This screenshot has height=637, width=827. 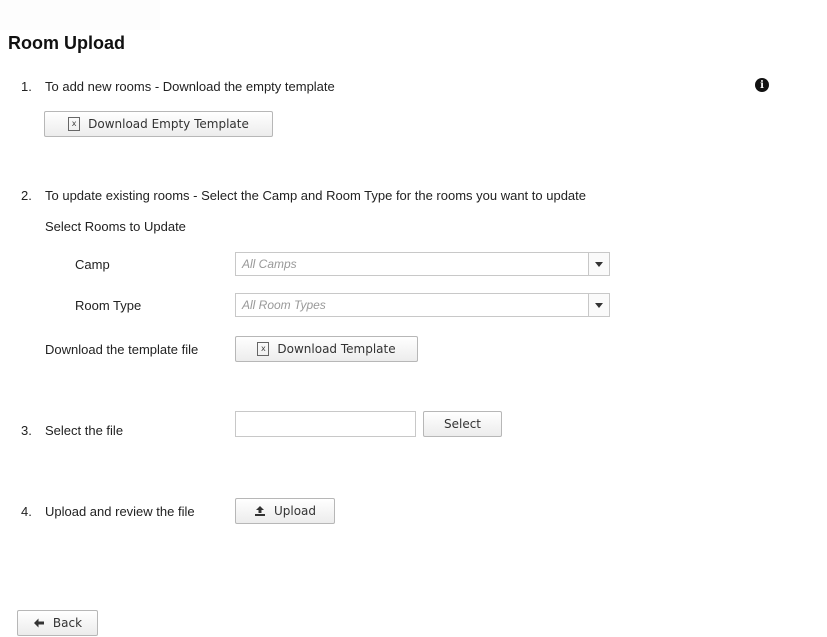 I want to click on camp-label: Camp, so click(x=92, y=264).